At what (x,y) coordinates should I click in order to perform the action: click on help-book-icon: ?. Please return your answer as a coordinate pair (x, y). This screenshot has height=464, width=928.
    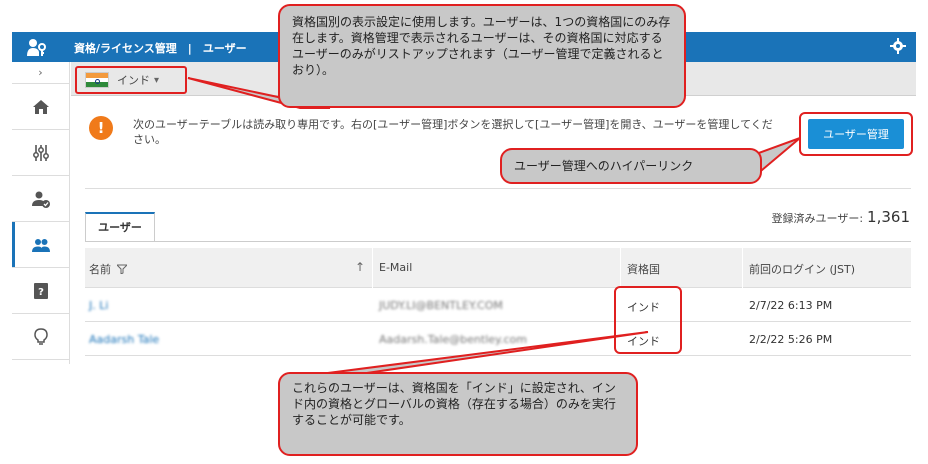
    Looking at the image, I should click on (40, 290).